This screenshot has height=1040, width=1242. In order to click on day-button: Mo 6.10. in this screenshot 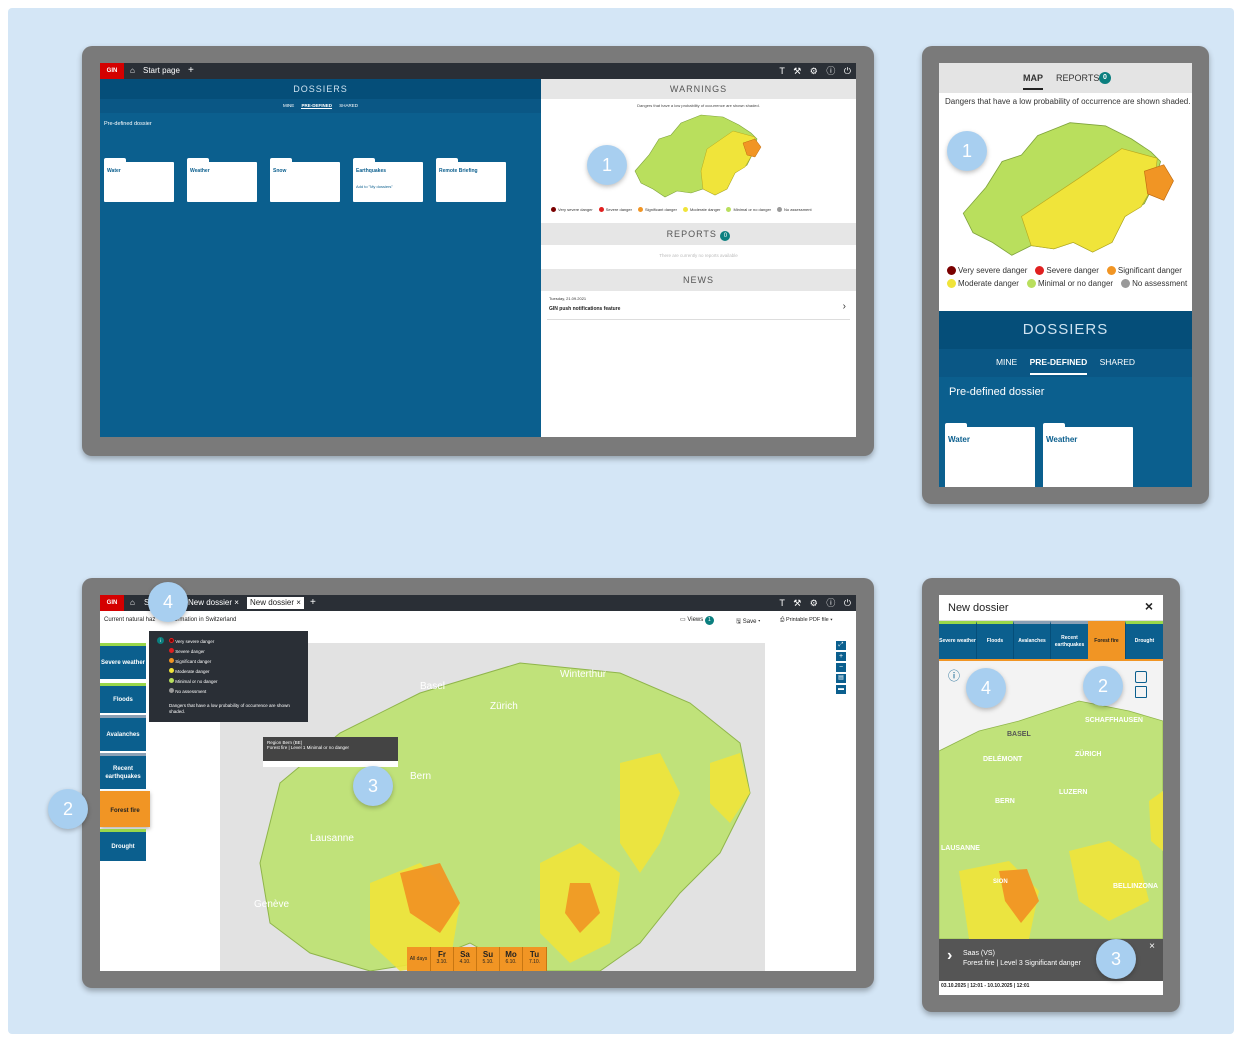, I will do `click(511, 959)`.